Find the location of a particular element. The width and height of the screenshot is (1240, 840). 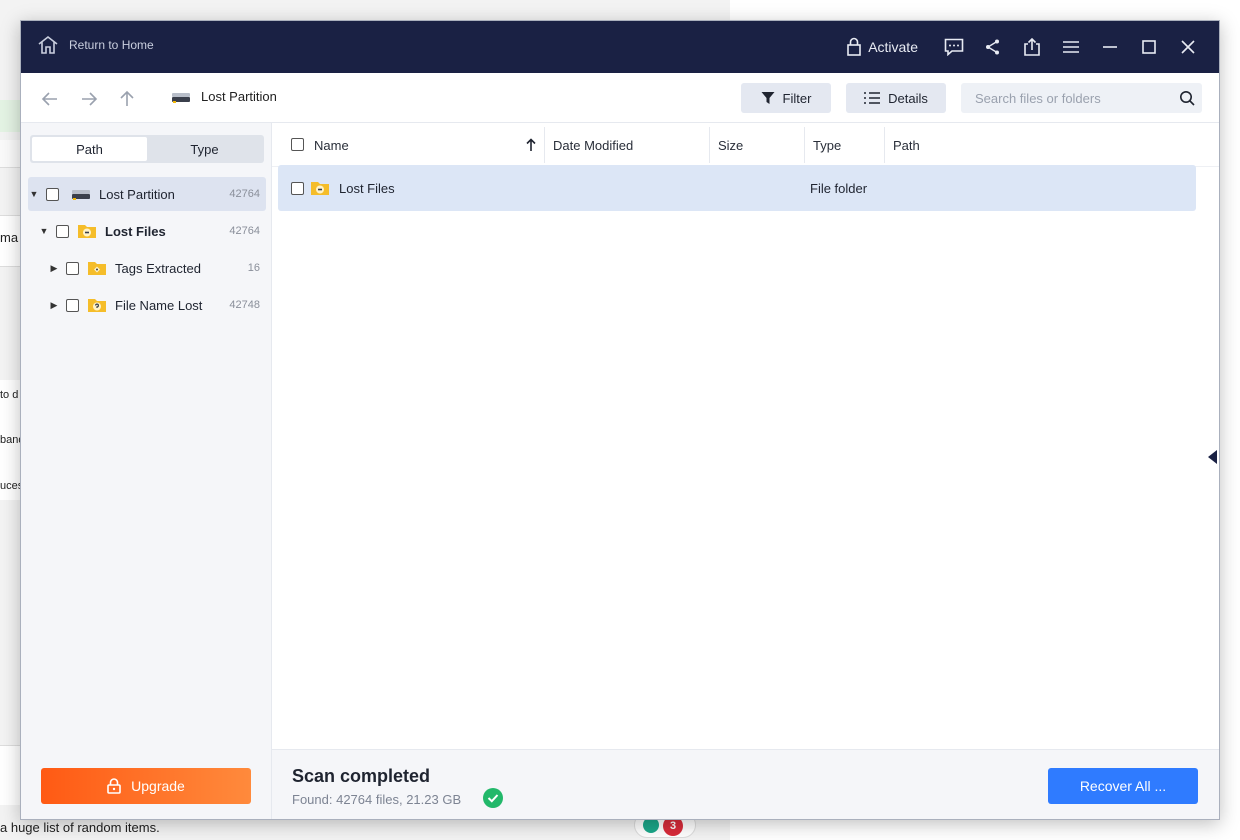

scan-found-summary: Found: 42764 files, 21.23 GB is located at coordinates (377, 799).